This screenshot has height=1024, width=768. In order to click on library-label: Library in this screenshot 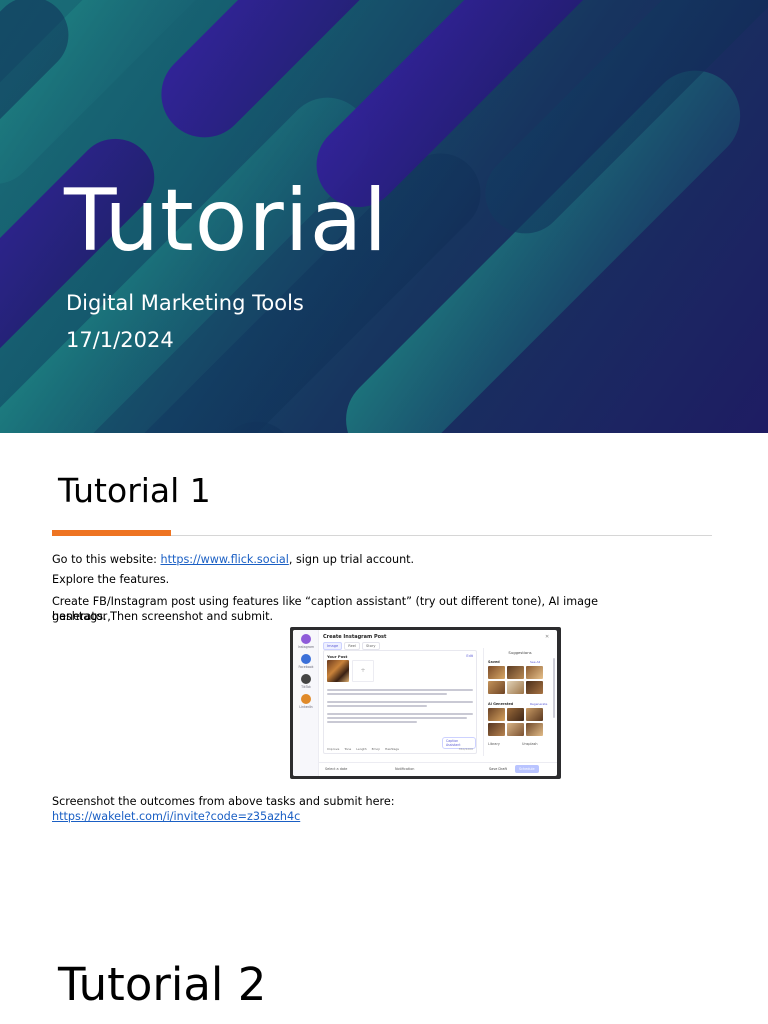, I will do `click(494, 744)`.